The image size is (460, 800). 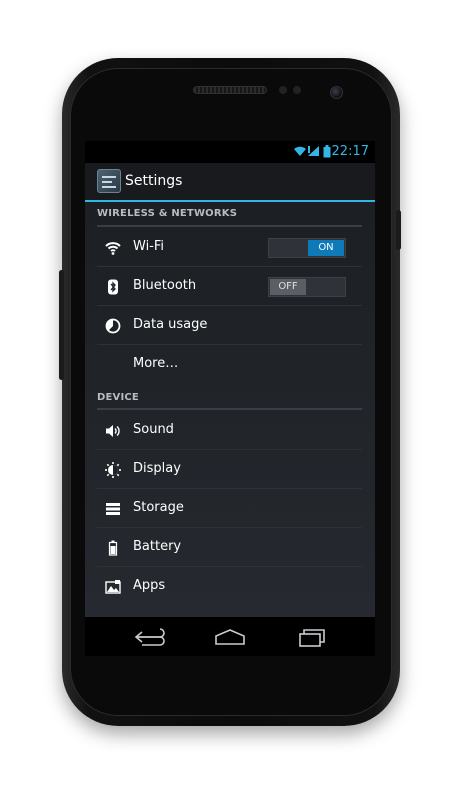 I want to click on display-icon, so click(x=113, y=470).